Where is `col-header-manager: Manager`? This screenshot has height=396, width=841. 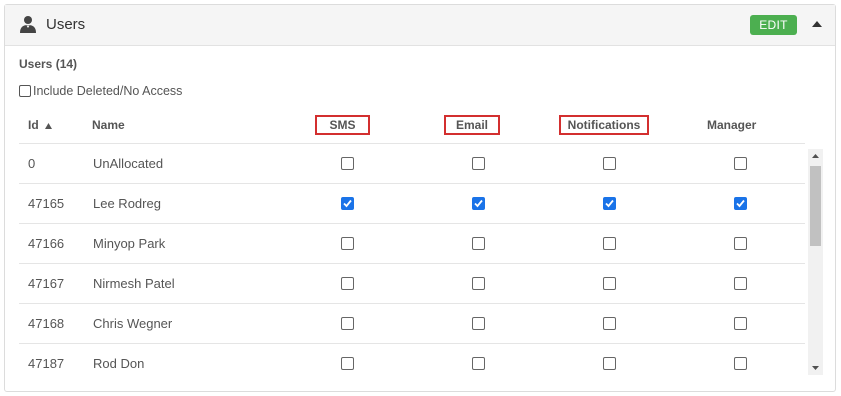 col-header-manager: Manager is located at coordinates (731, 125).